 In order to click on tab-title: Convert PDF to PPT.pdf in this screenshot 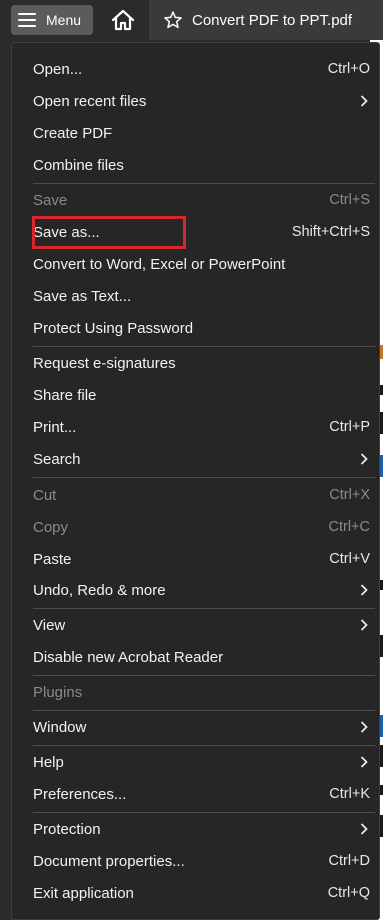, I will do `click(272, 20)`.